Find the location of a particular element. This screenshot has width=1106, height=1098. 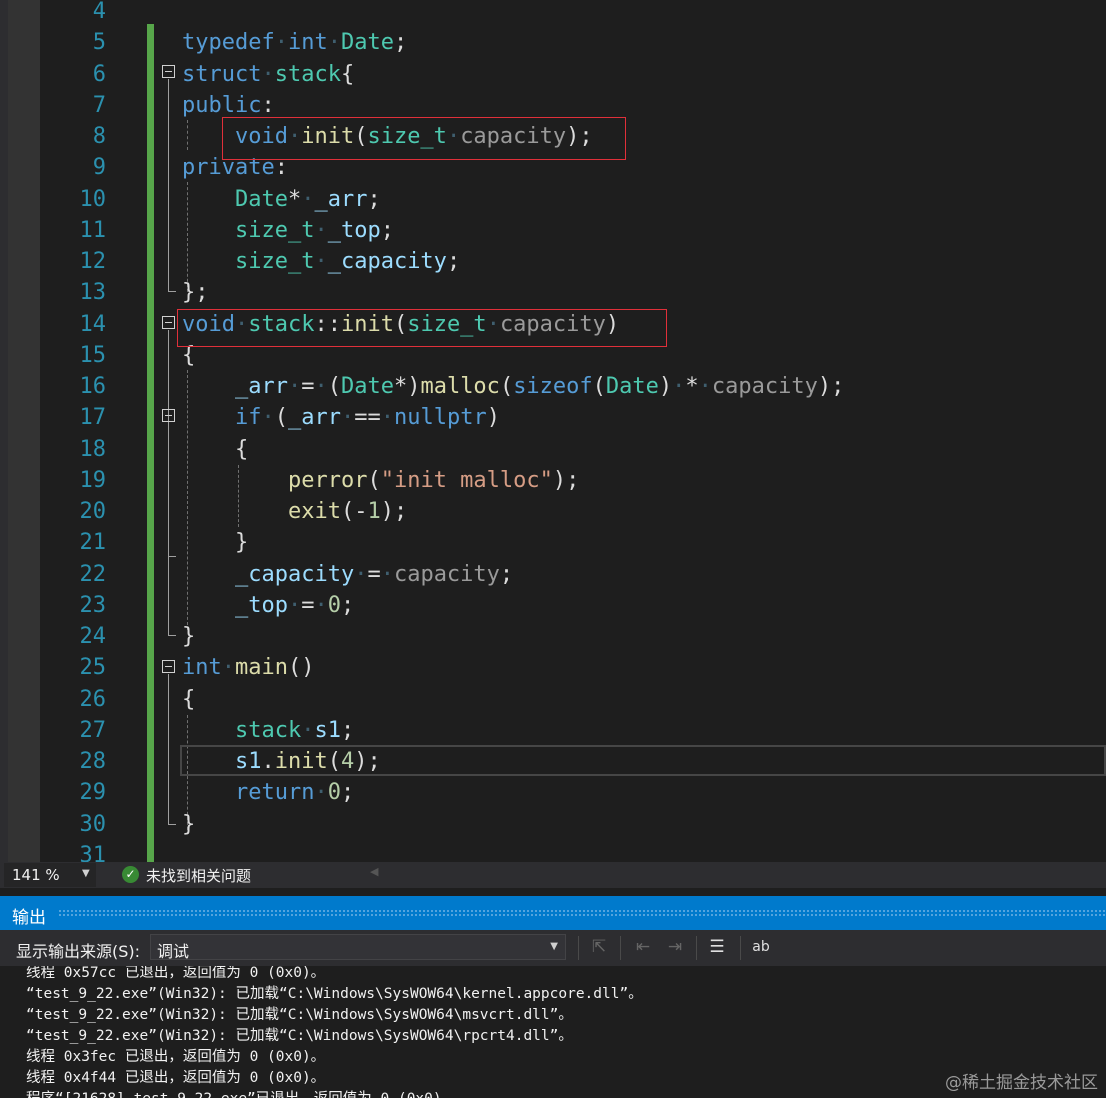

code-token: public is located at coordinates (222, 105).